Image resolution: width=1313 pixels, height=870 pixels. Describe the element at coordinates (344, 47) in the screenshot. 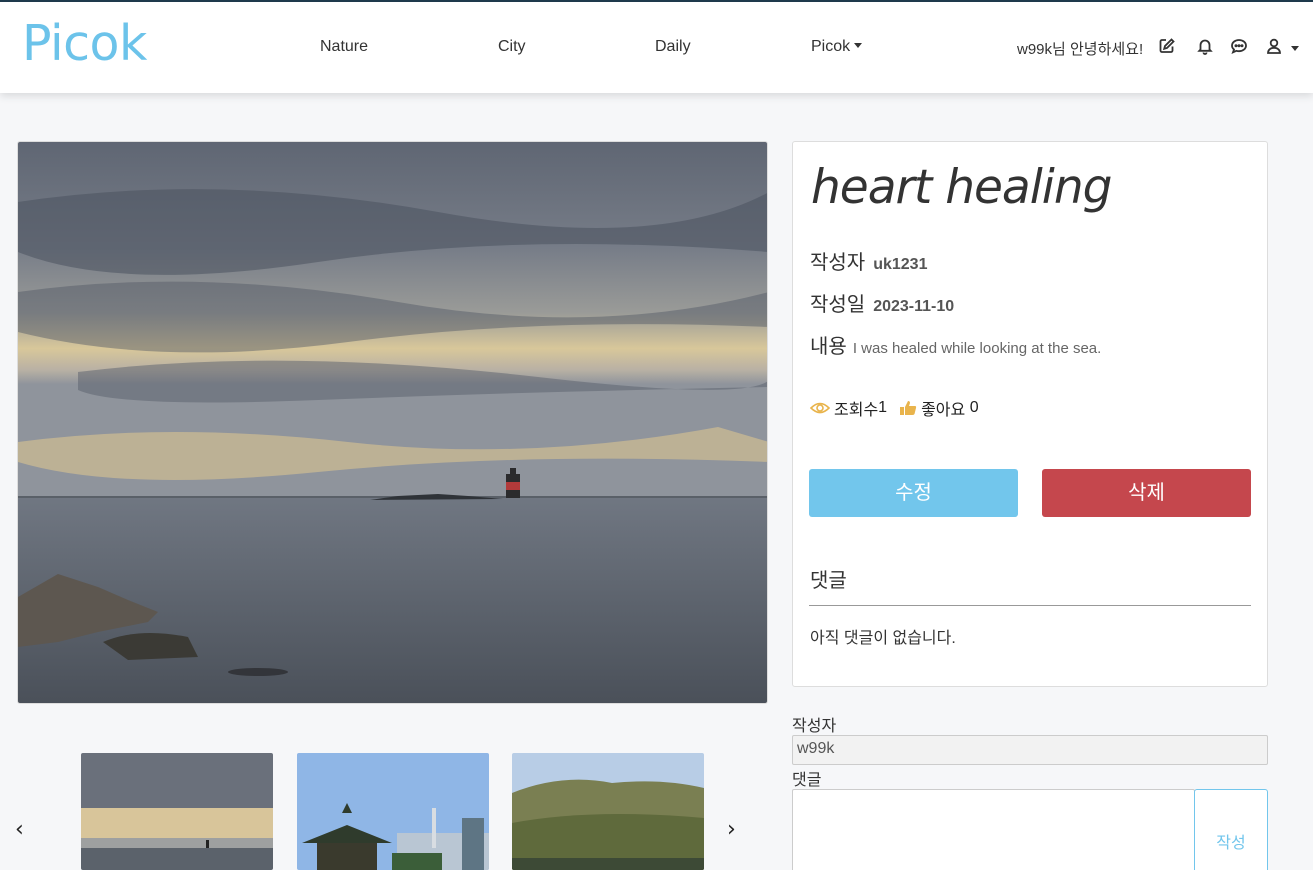

I see `nav-nature: Nature` at that location.